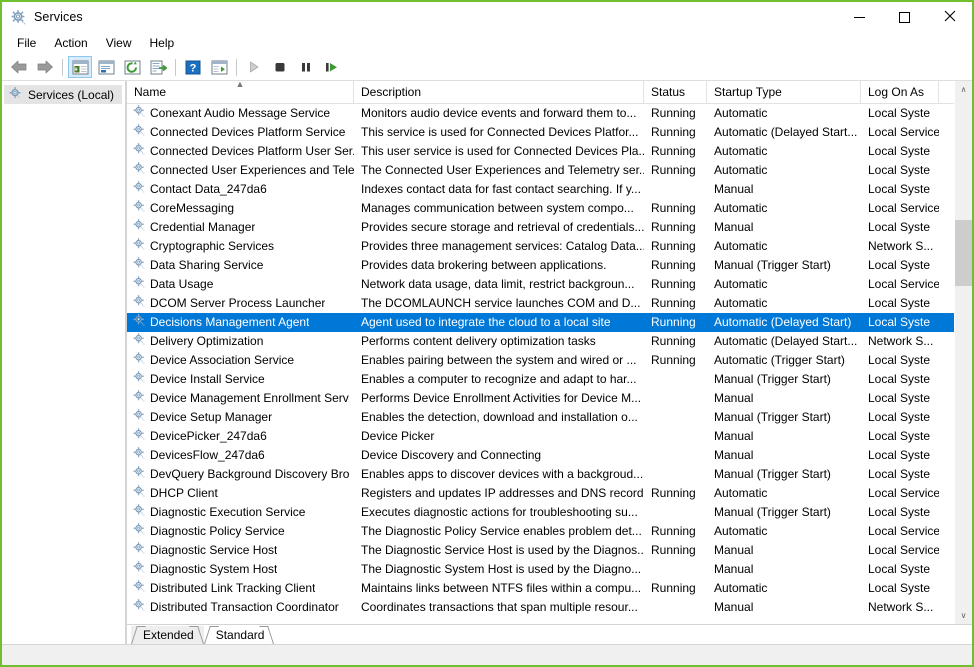 This screenshot has width=974, height=667. What do you see at coordinates (214, 569) in the screenshot?
I see `service-name-label: Diagnostic System Host` at bounding box center [214, 569].